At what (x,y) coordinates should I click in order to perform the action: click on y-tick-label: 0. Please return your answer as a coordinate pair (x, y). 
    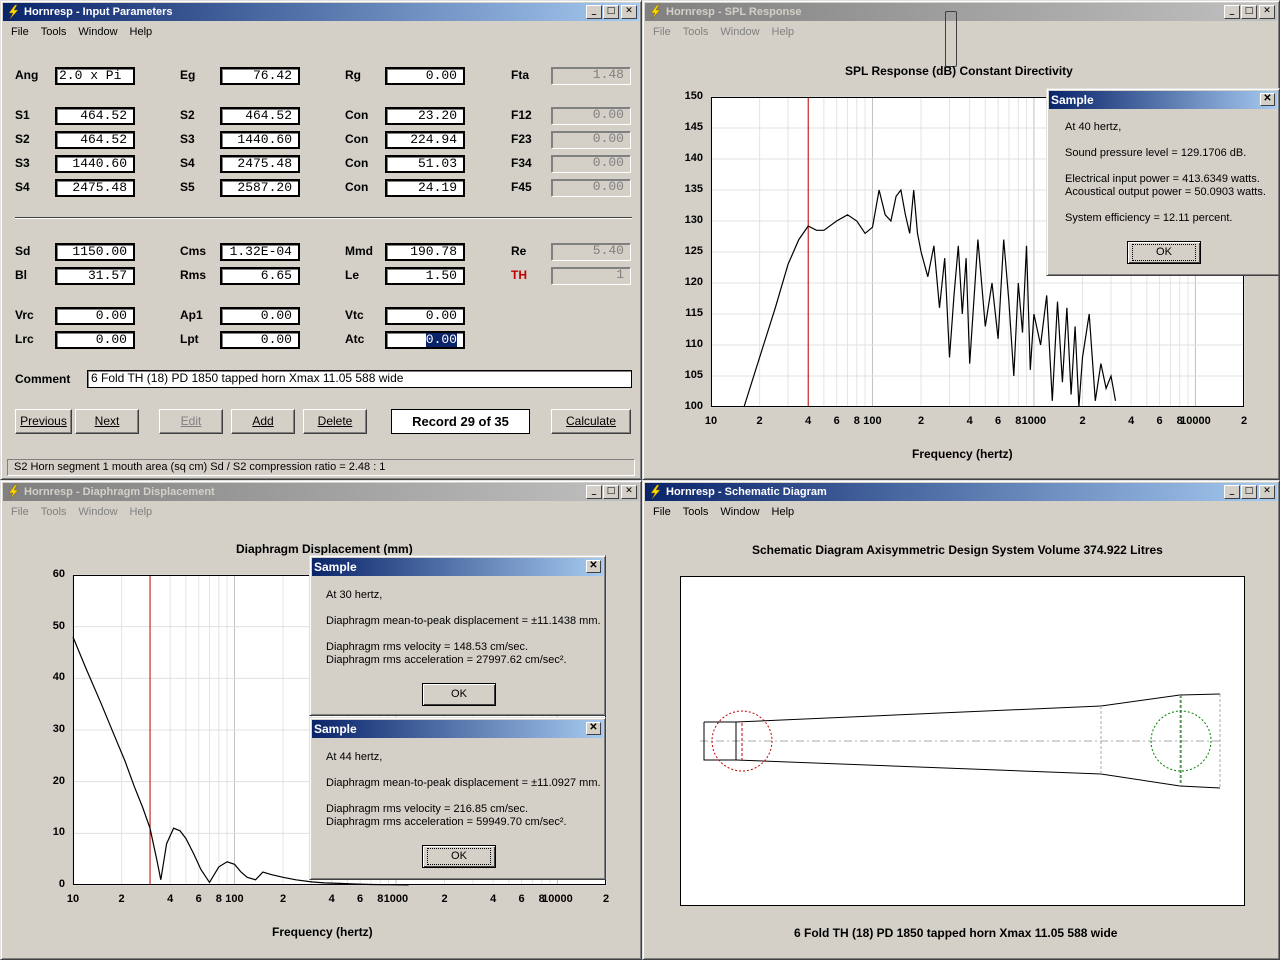
    Looking at the image, I should click on (61, 884).